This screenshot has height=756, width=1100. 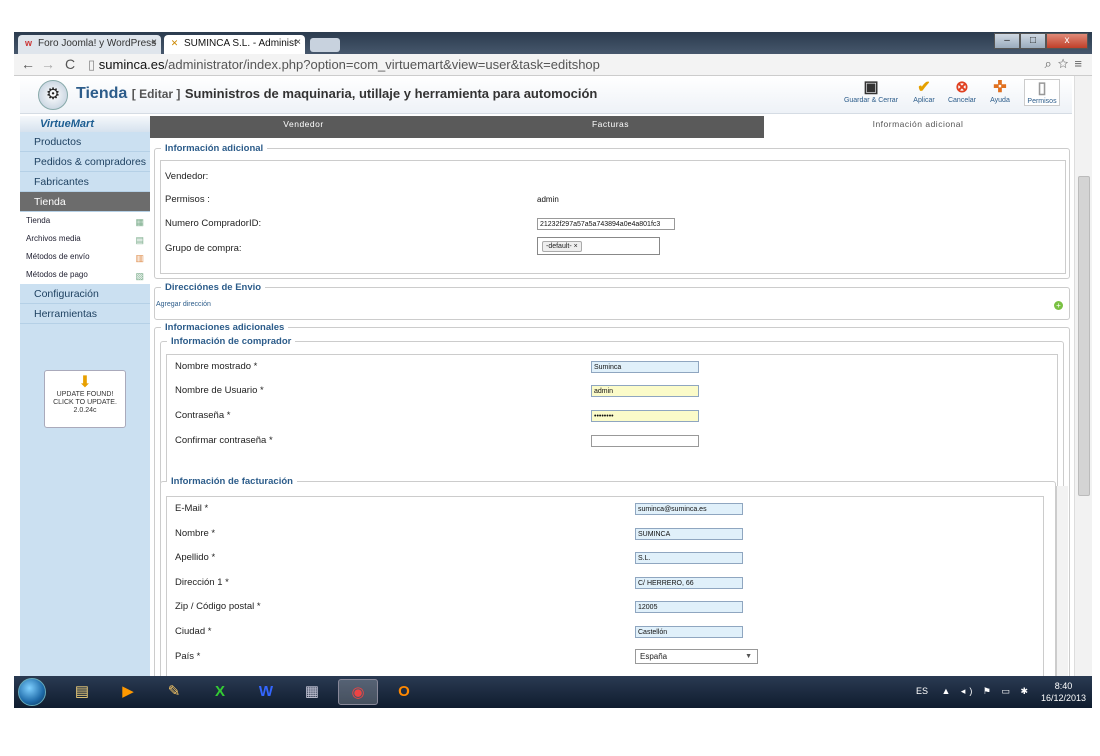 What do you see at coordinates (234, 44) in the screenshot?
I see `browser-tab-suminca: ✕ SUMINCA S.L. - Administ ×` at bounding box center [234, 44].